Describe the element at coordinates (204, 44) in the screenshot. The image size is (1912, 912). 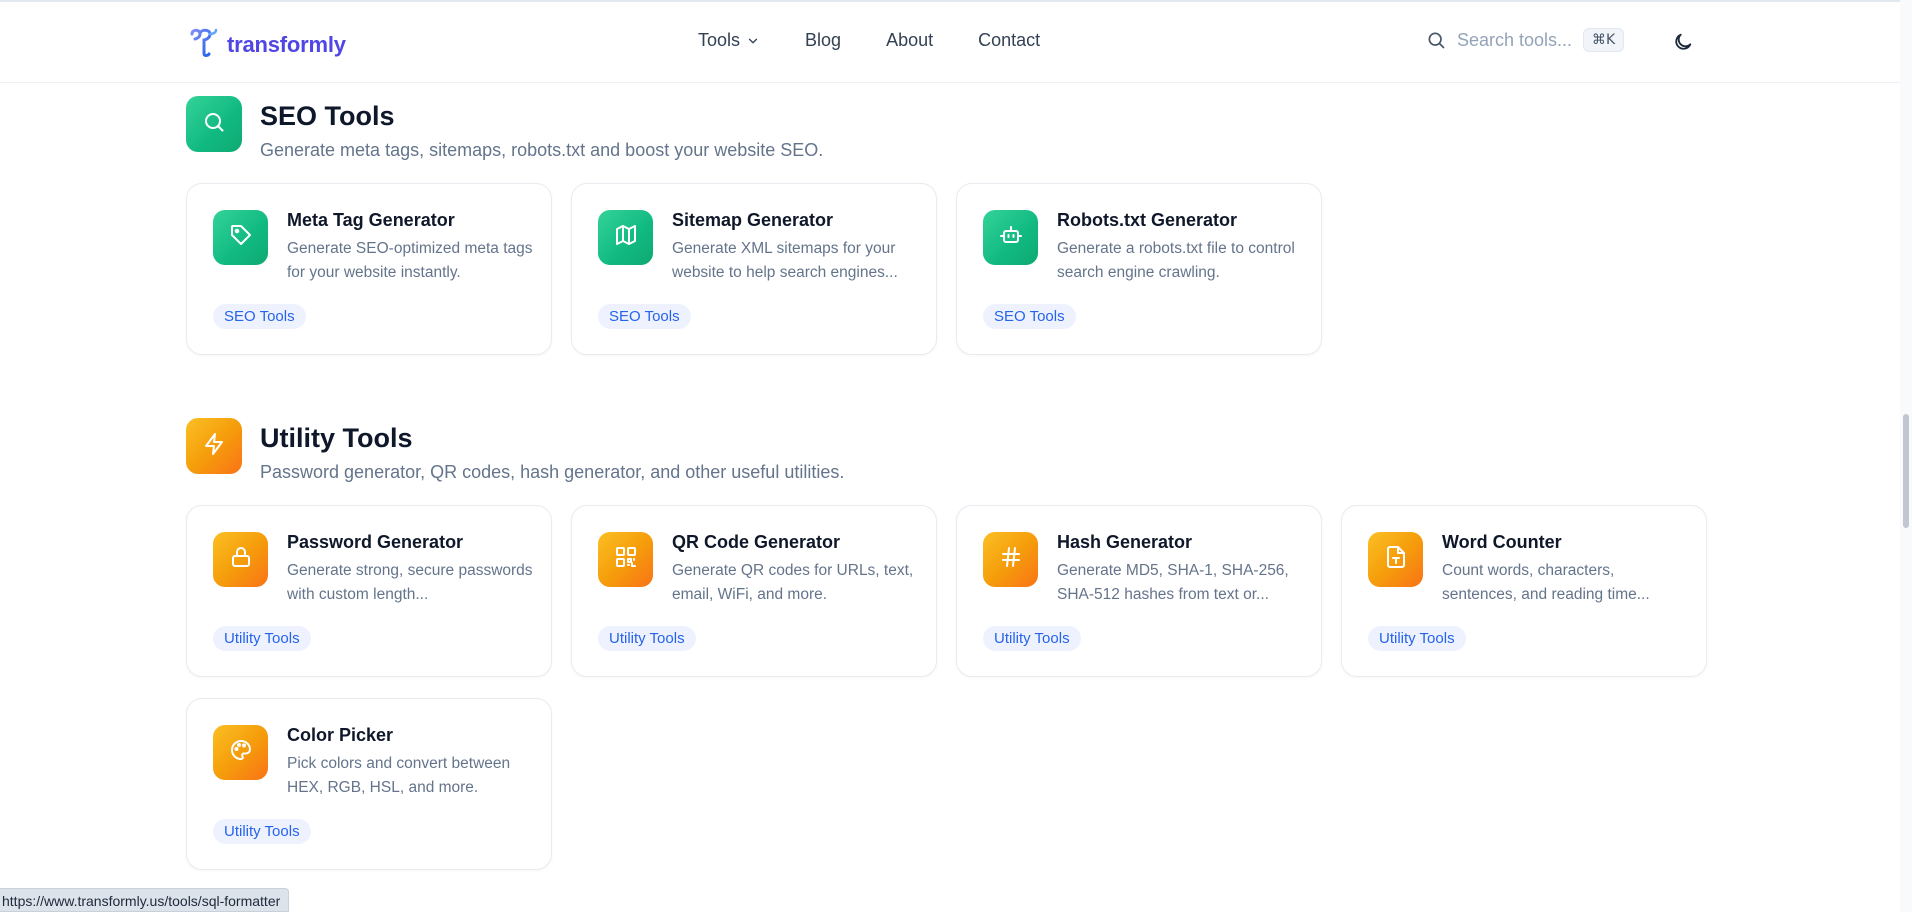
I see `logo-mark-icon` at that location.